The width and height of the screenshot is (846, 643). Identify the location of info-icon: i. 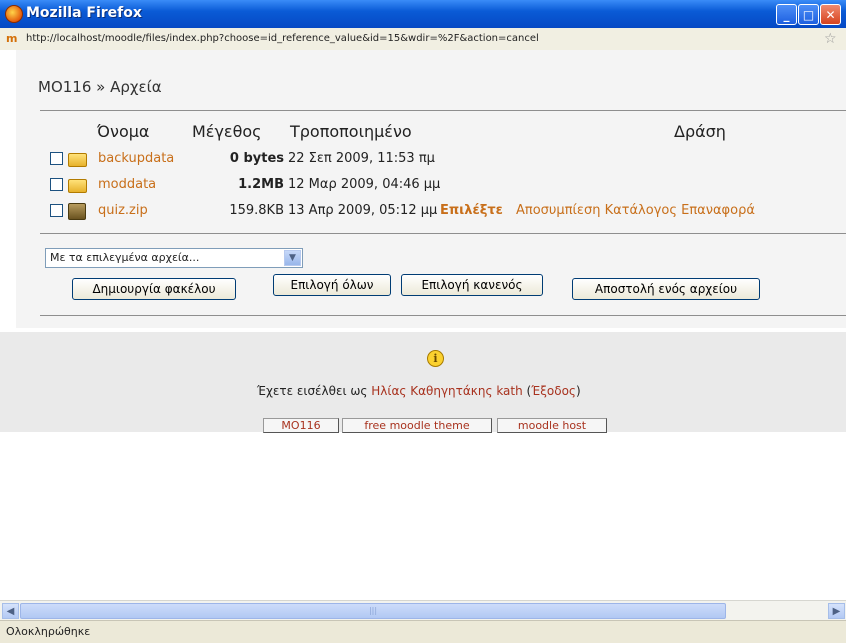
(435, 358).